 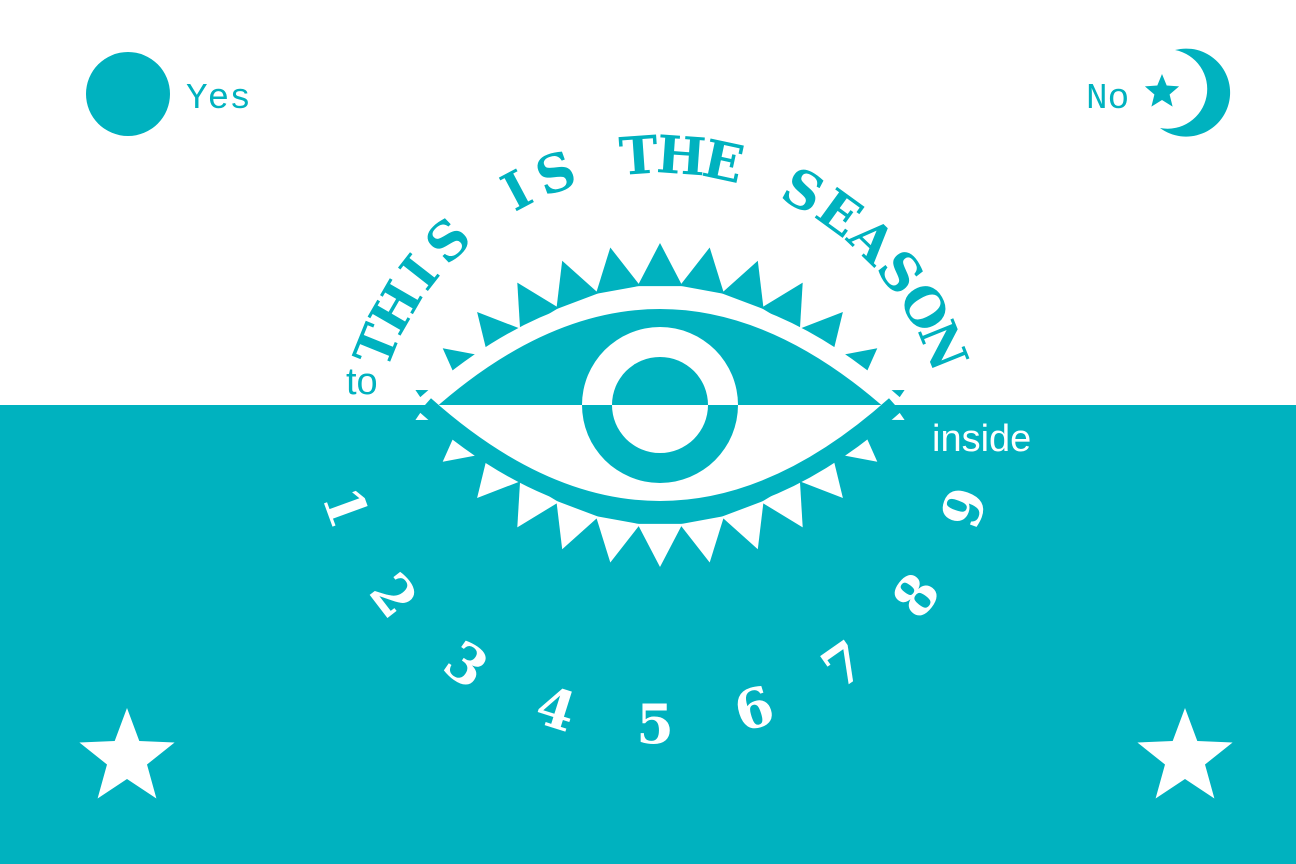 I want to click on number-5: 5, so click(x=655, y=724).